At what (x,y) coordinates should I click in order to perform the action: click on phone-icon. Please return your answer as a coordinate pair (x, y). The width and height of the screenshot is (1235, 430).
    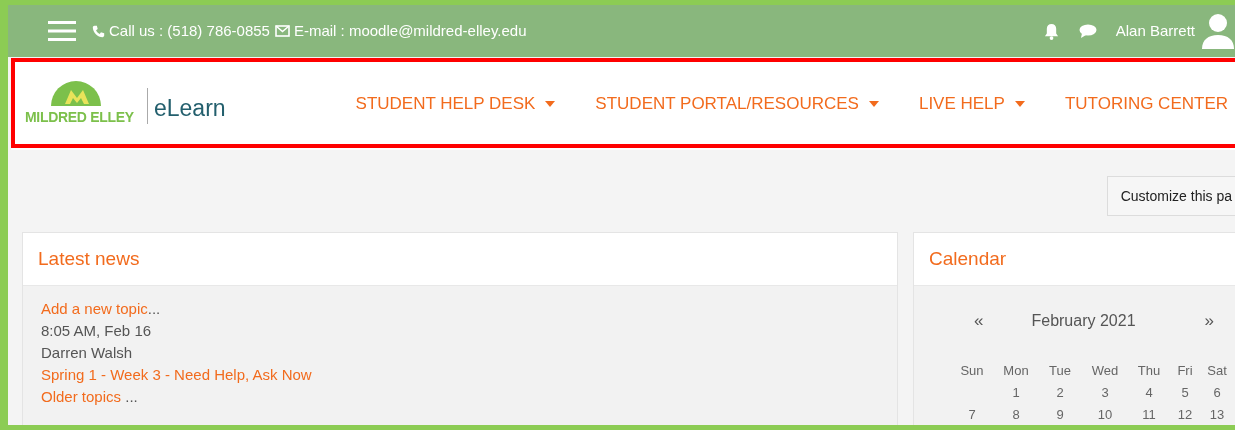
    Looking at the image, I should click on (98, 31).